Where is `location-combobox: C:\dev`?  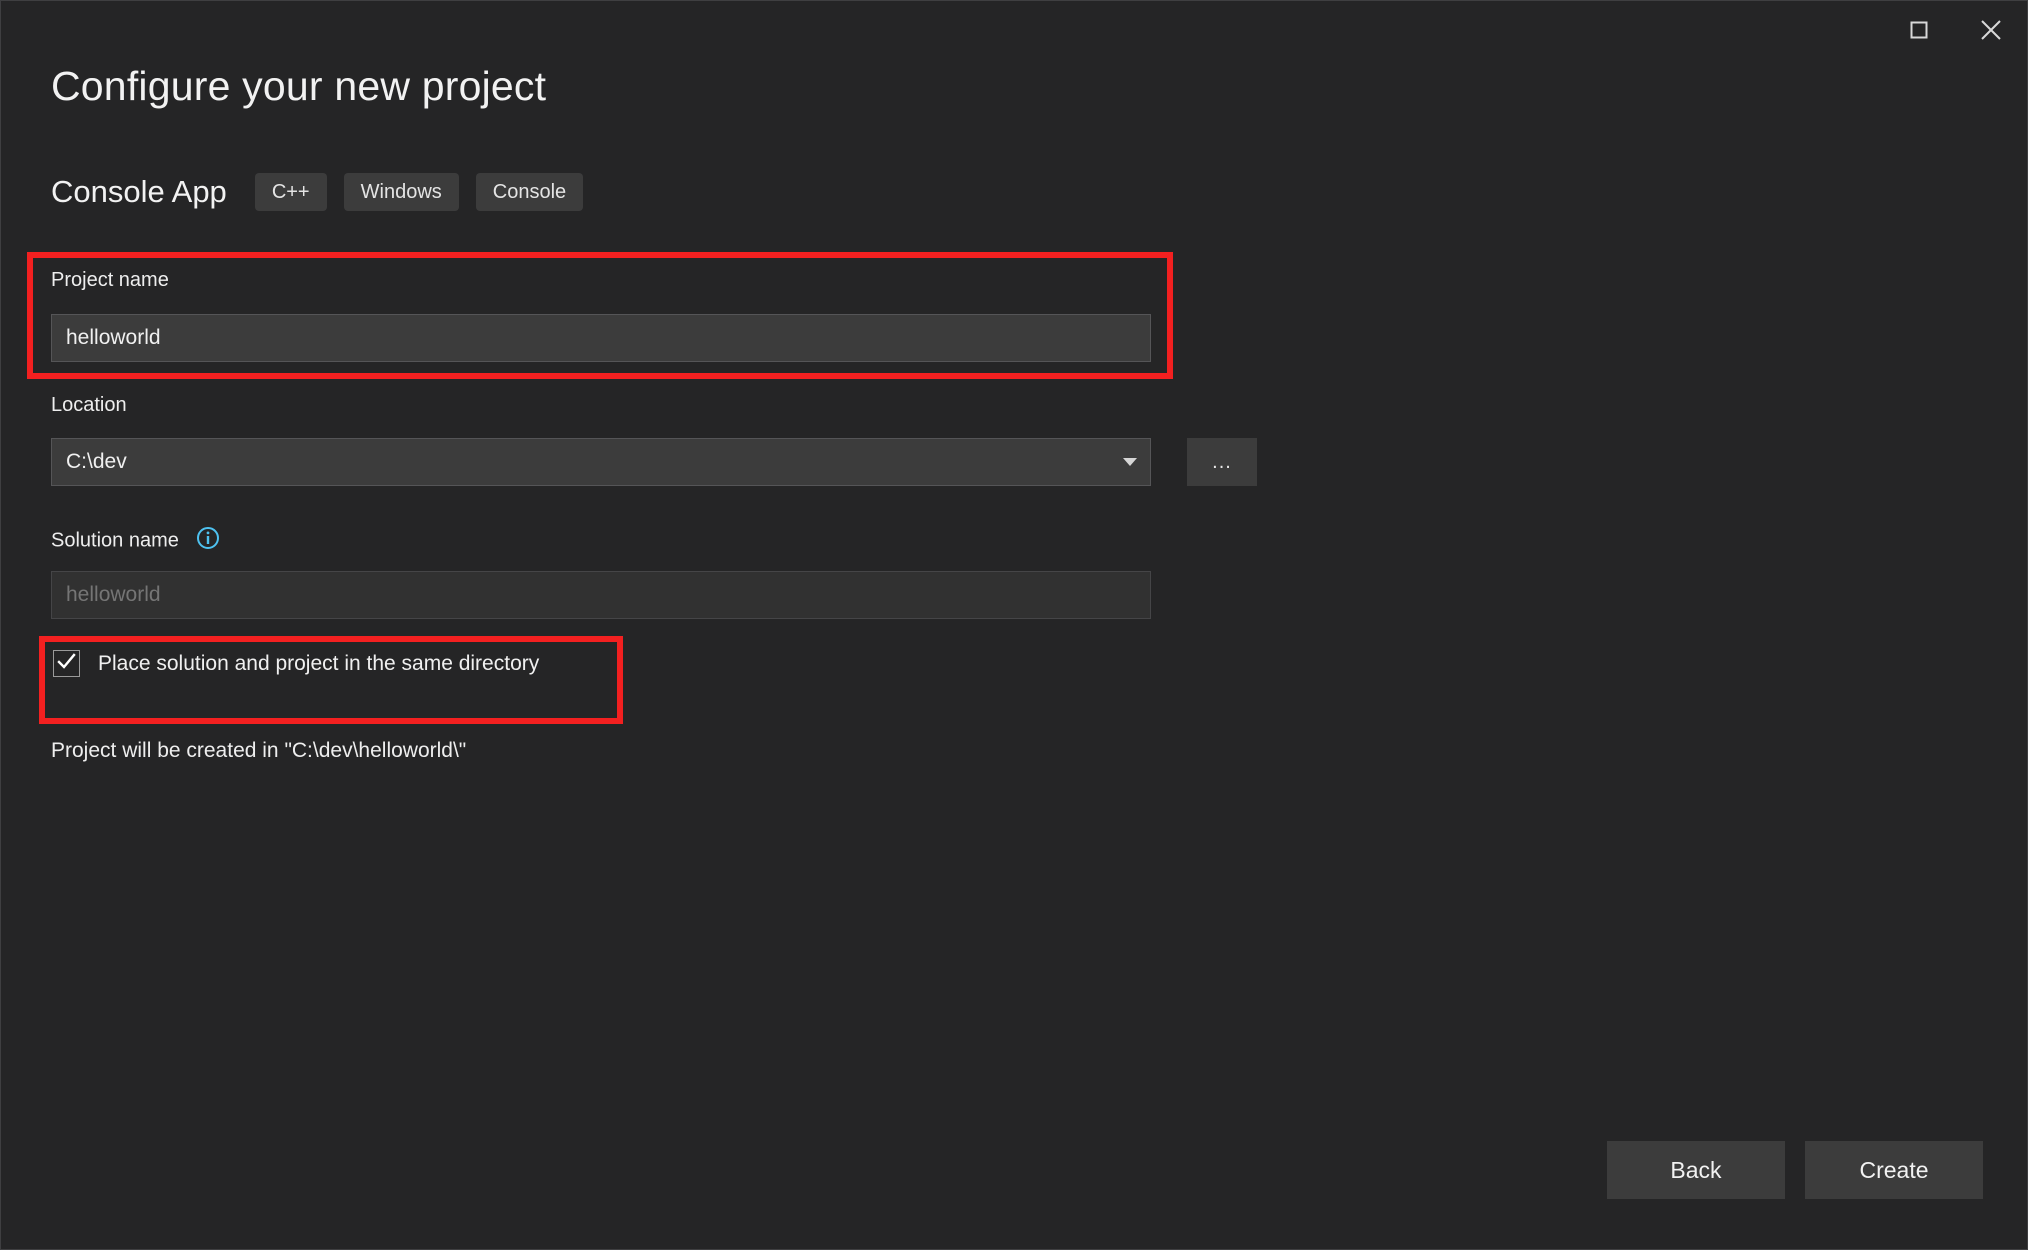 location-combobox: C:\dev is located at coordinates (601, 462).